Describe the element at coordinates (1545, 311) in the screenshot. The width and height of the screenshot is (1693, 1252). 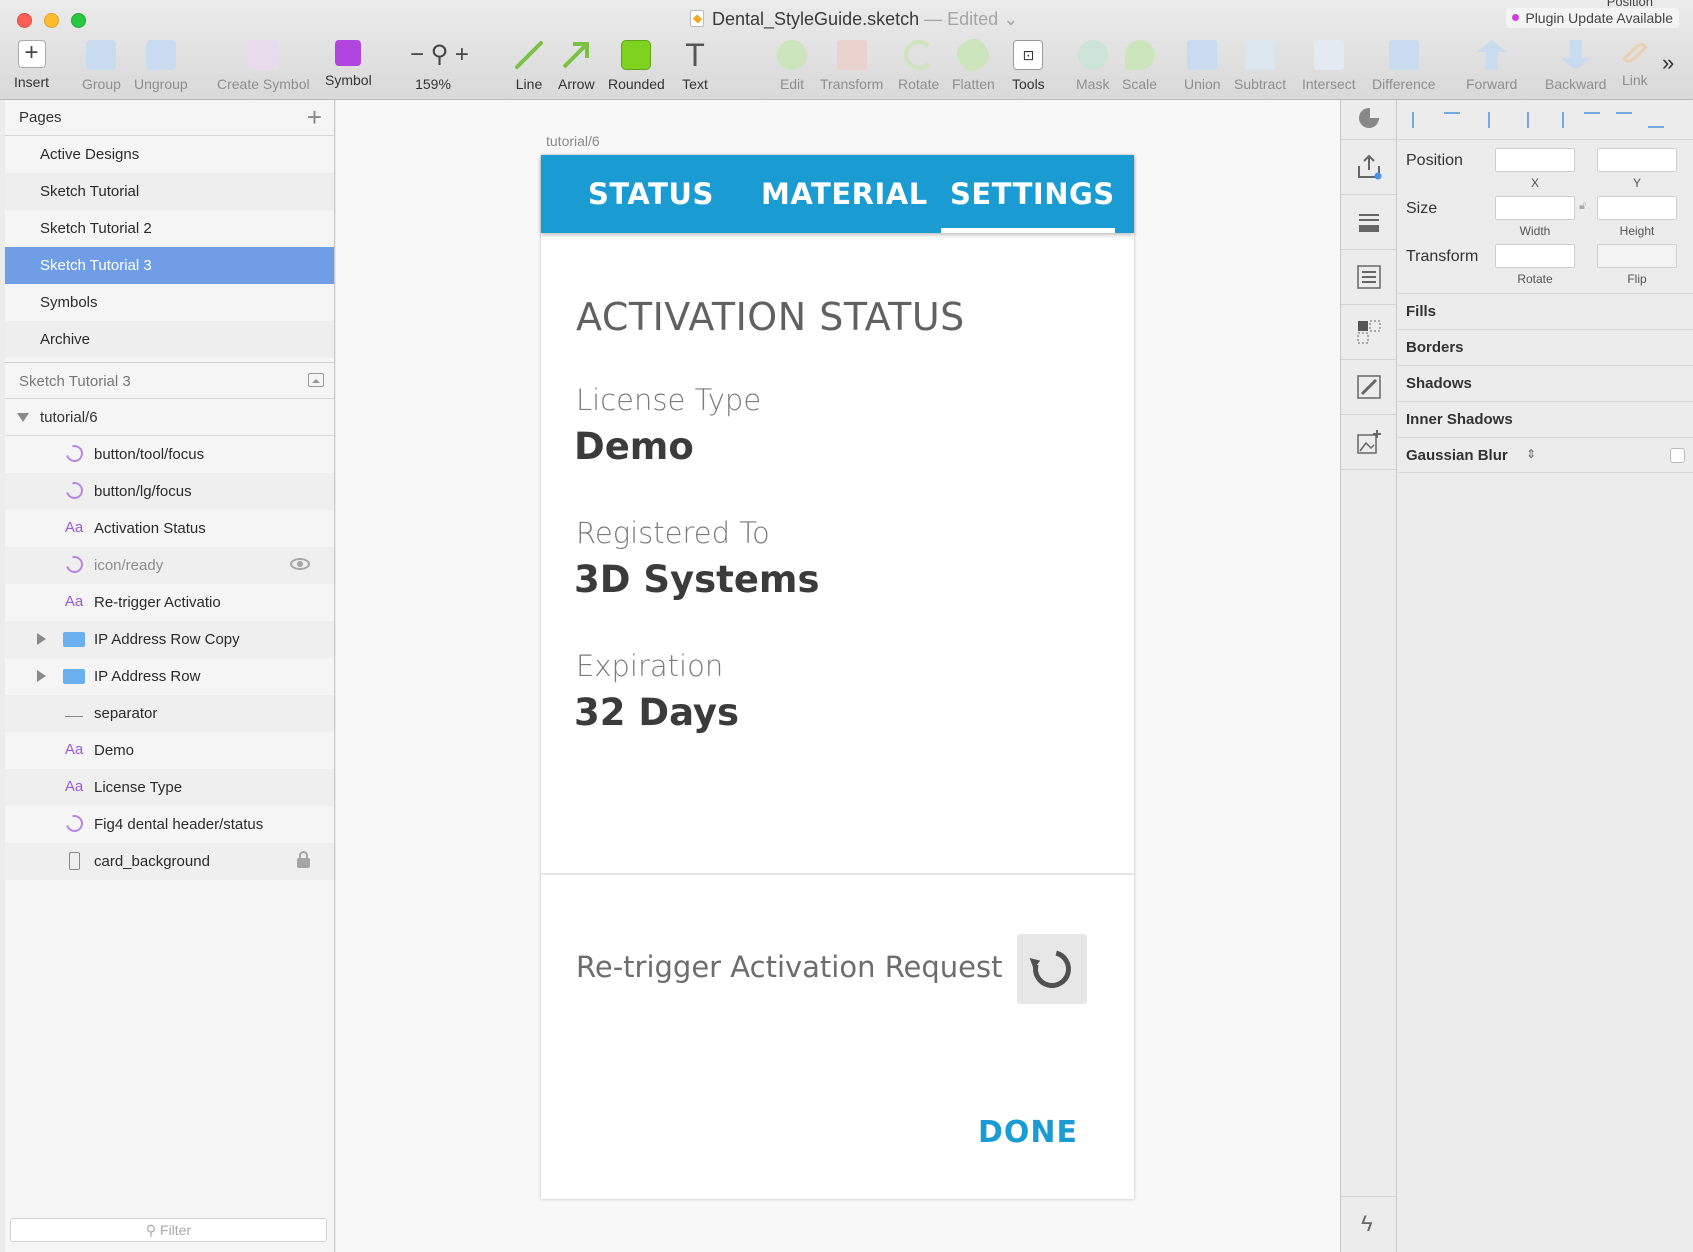
I see `fills-section: Fills` at that location.